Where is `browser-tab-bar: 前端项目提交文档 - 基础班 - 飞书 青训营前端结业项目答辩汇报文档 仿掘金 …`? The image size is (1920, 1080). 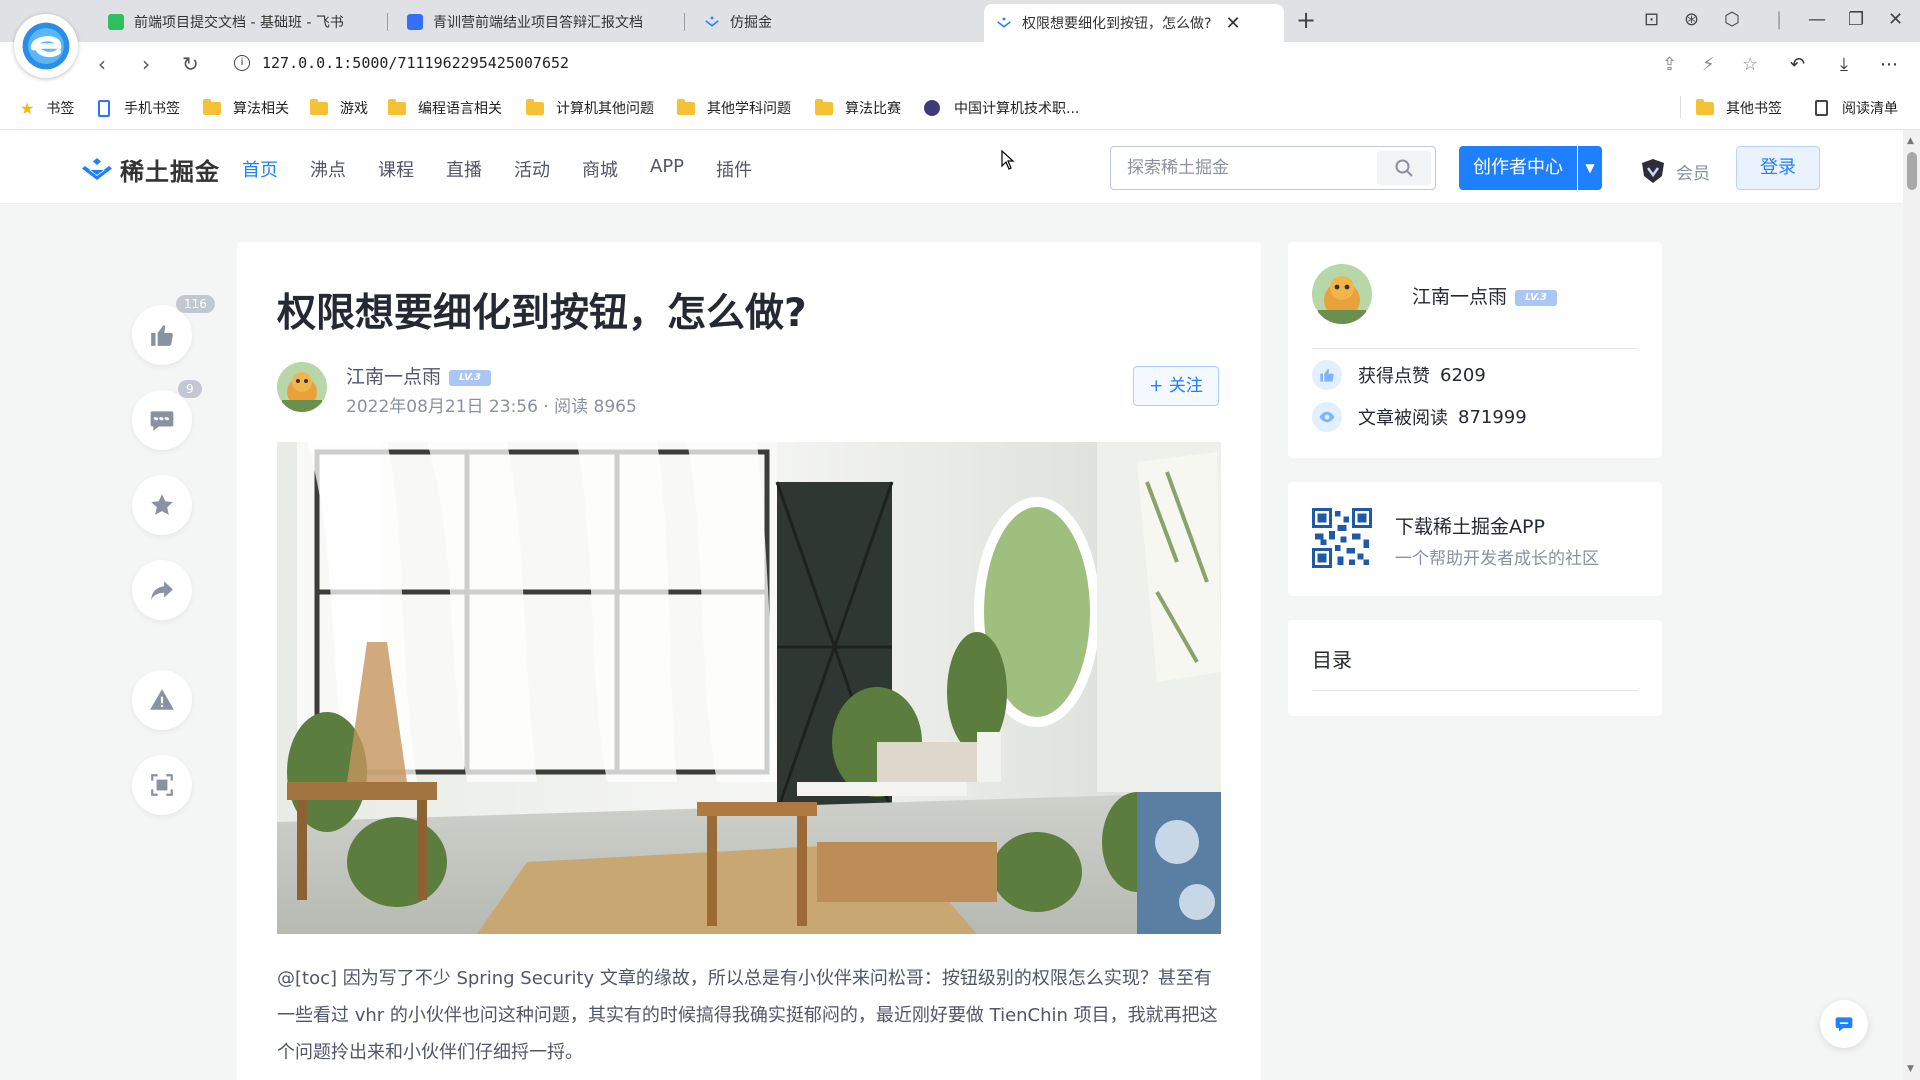
browser-tab-bar: 前端项目提交文档 - 基础班 - 飞书 青训营前端结业项目答辩汇报文档 仿掘金 … is located at coordinates (960, 21).